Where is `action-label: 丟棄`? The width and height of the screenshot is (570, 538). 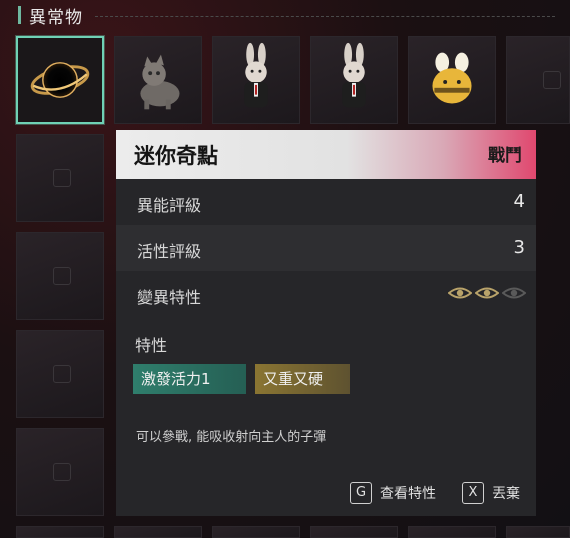 action-label: 丟棄 is located at coordinates (506, 494).